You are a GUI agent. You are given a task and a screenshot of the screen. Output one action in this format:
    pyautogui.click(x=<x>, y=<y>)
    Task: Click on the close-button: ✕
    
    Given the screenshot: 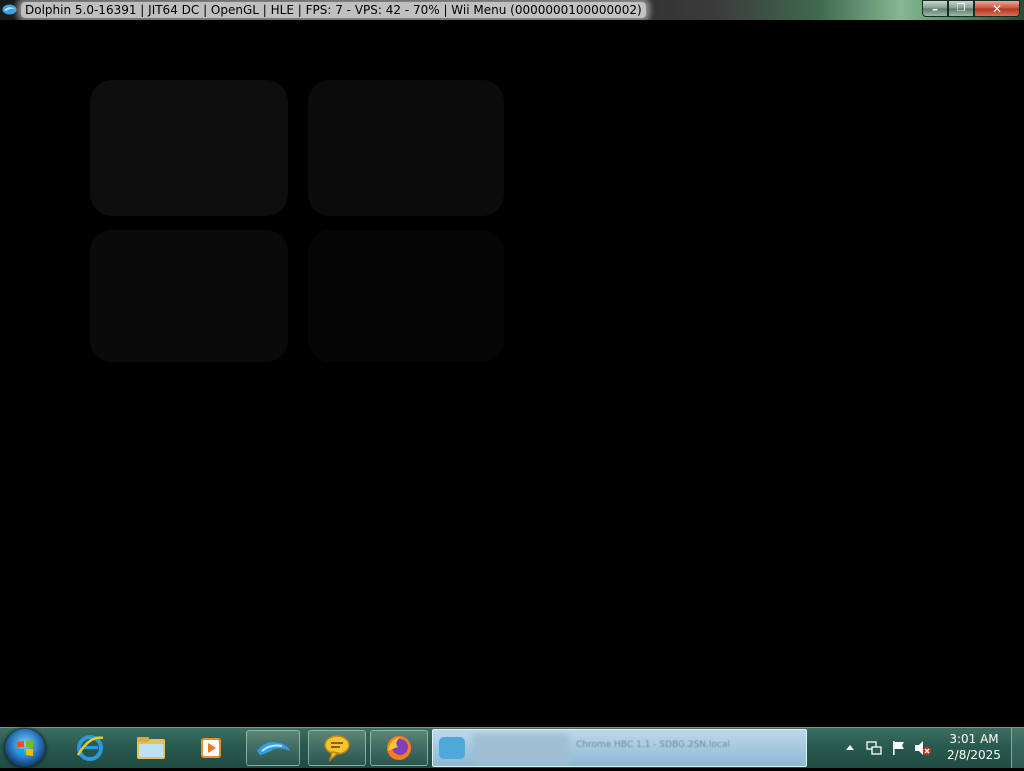 What is the action you would take?
    pyautogui.click(x=997, y=8)
    